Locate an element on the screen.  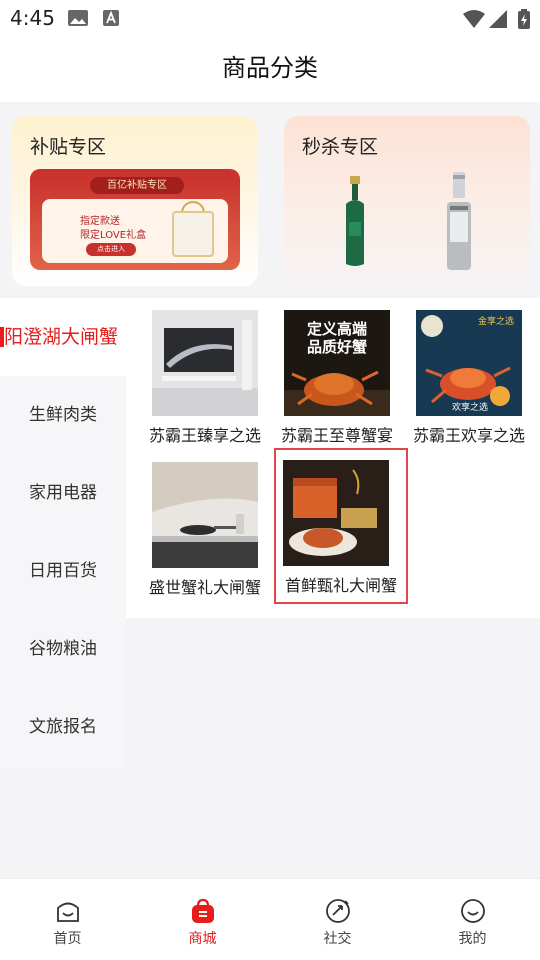
bottom-tab-bar: 首页 商城 社交 我的 is located at coordinates (270, 919).